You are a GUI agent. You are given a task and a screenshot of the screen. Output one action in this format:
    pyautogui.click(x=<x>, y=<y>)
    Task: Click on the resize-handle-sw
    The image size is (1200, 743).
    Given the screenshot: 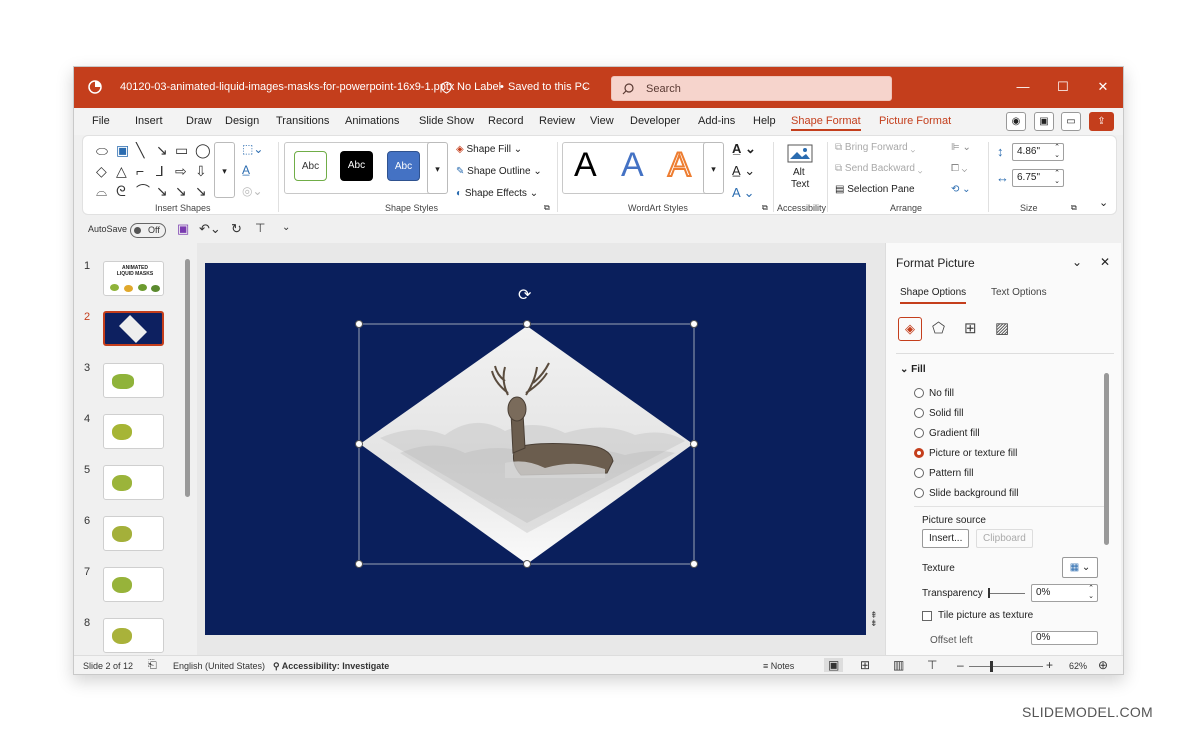 What is the action you would take?
    pyautogui.click(x=359, y=564)
    